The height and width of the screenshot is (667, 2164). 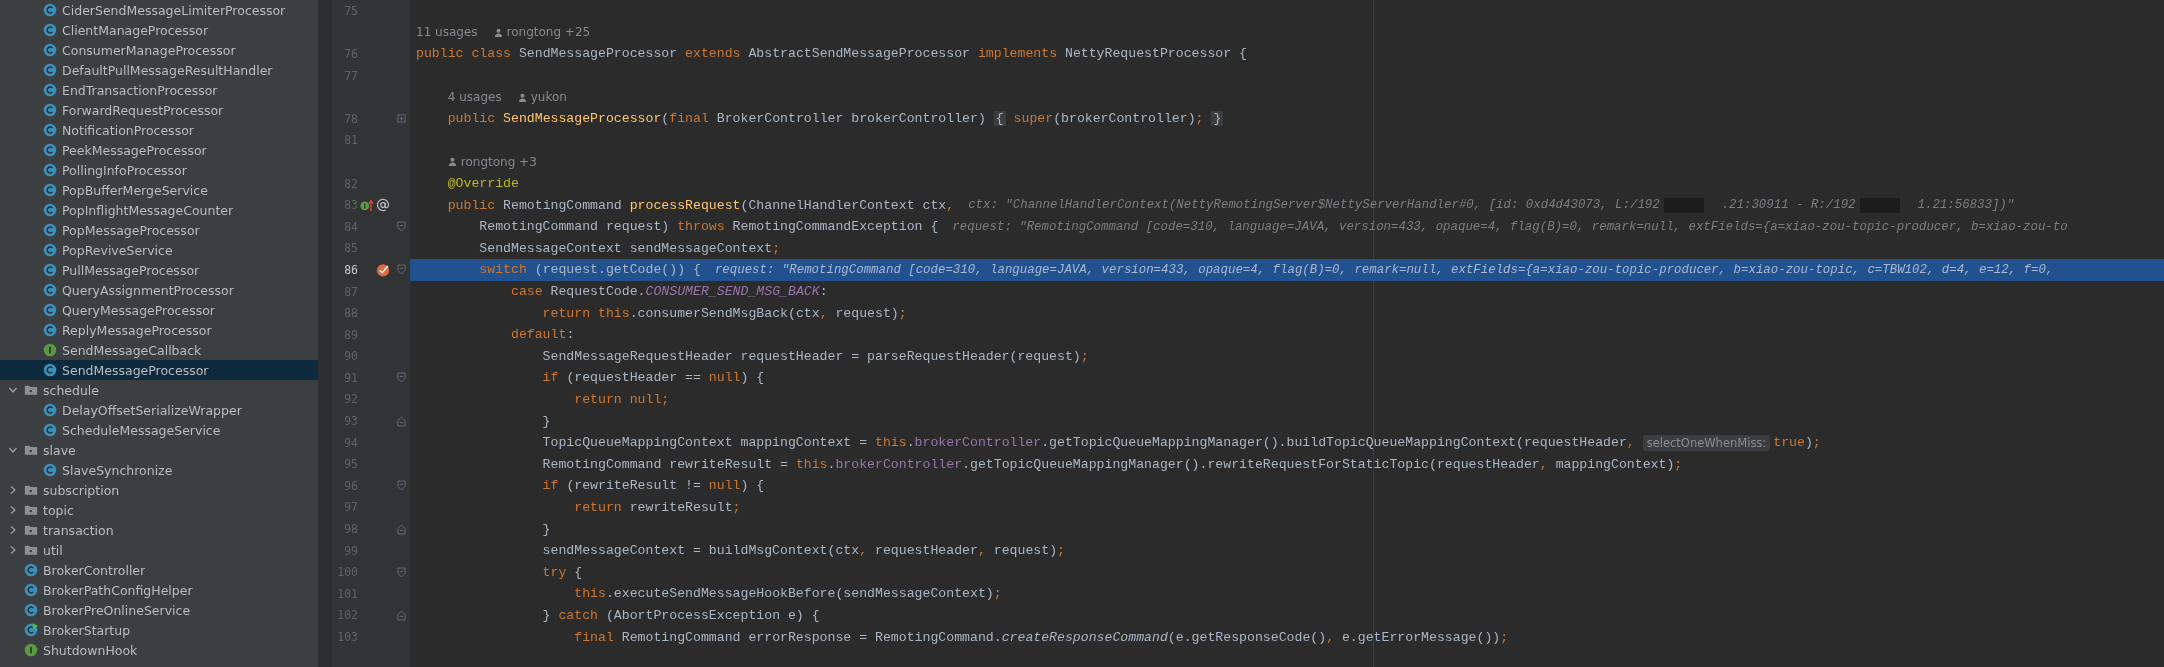 I want to click on tree-item: schedule, so click(x=159, y=390).